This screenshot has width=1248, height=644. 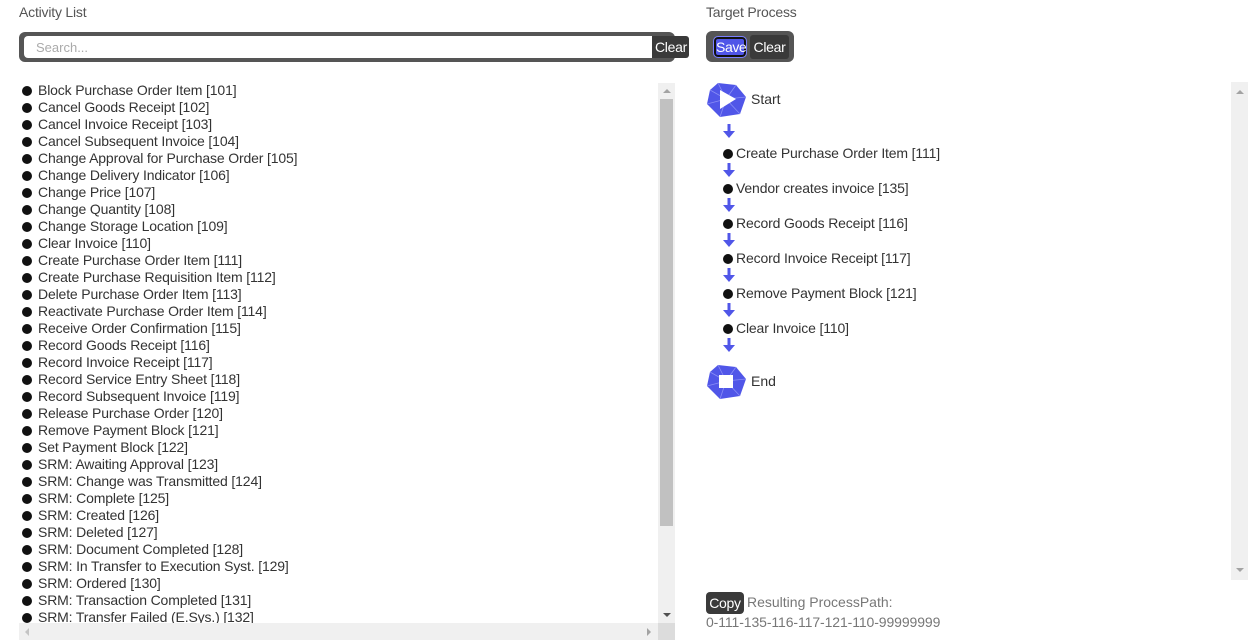 What do you see at coordinates (338, 413) in the screenshot?
I see `activity-list-item: Release Purchase Order [120]` at bounding box center [338, 413].